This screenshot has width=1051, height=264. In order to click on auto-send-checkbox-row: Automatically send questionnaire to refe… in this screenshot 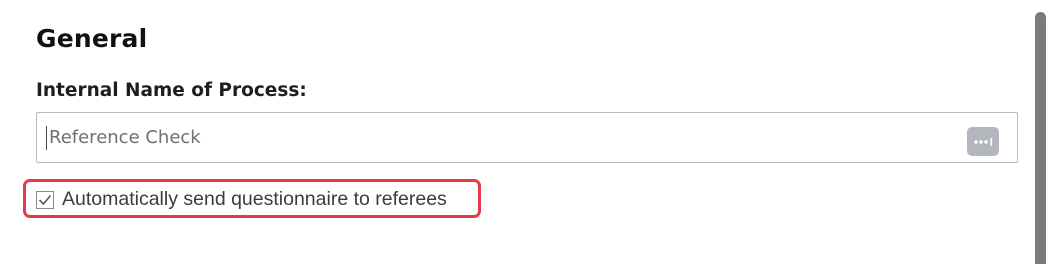, I will do `click(241, 199)`.